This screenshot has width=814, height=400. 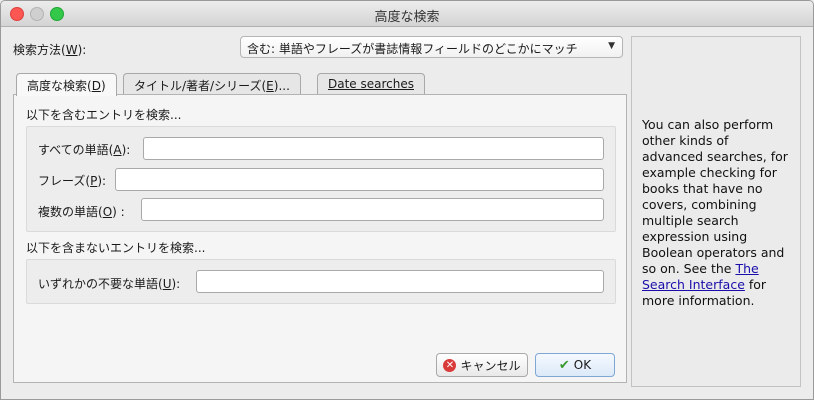 I want to click on cancel-icon: ✕, so click(x=450, y=365).